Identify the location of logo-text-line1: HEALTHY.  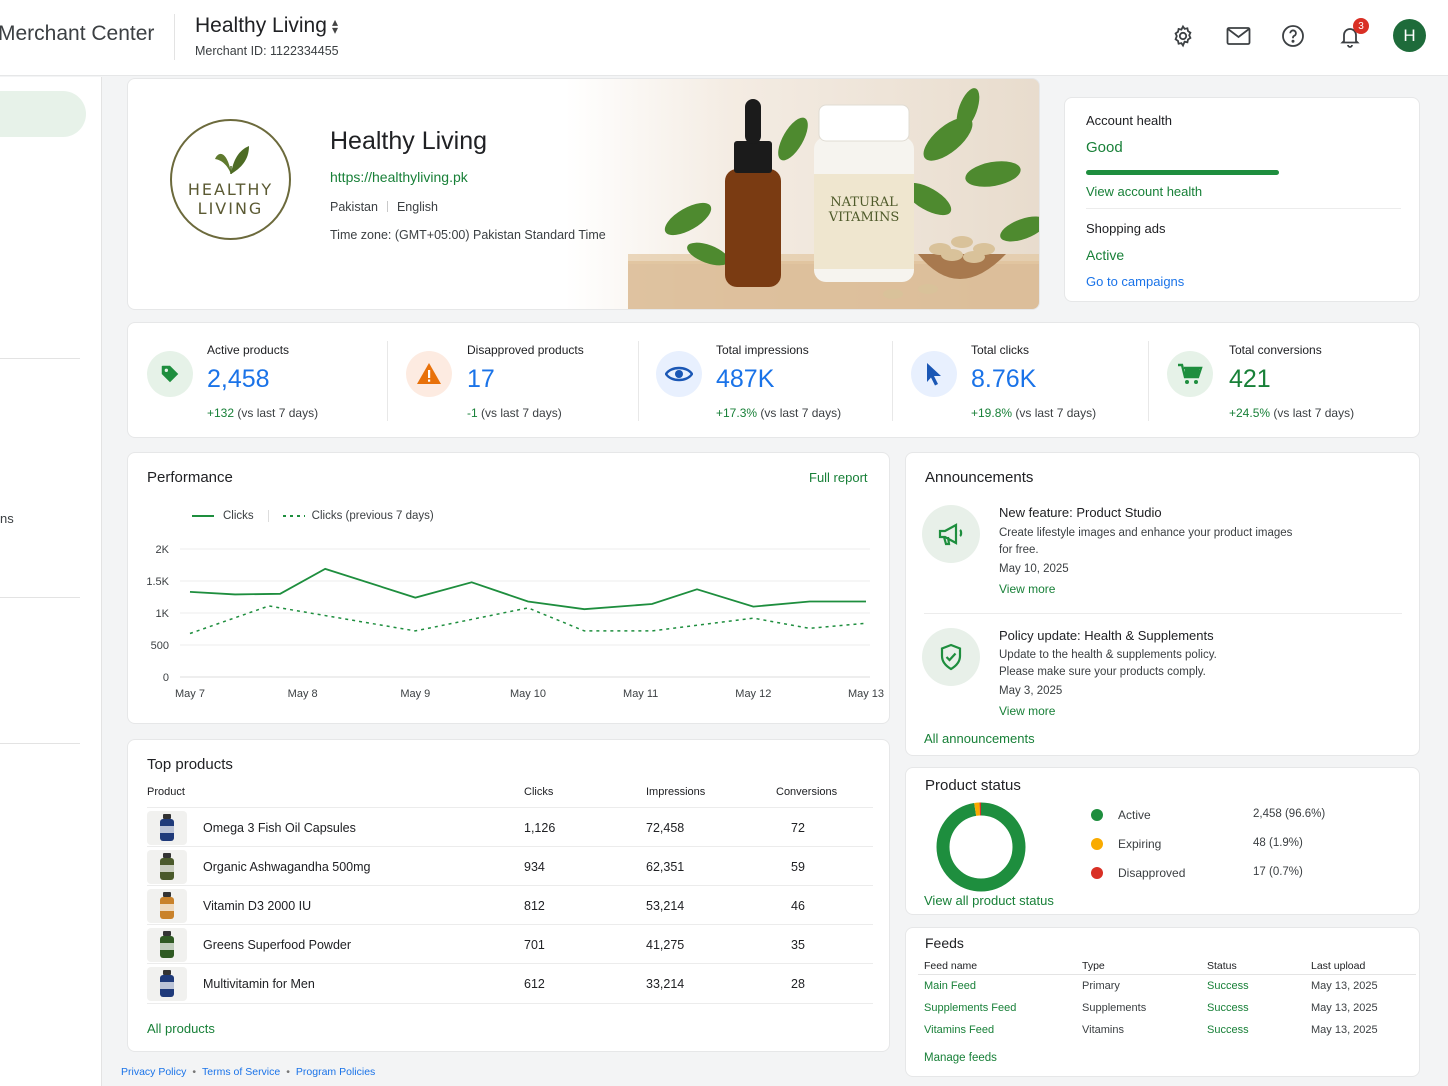
(230, 189).